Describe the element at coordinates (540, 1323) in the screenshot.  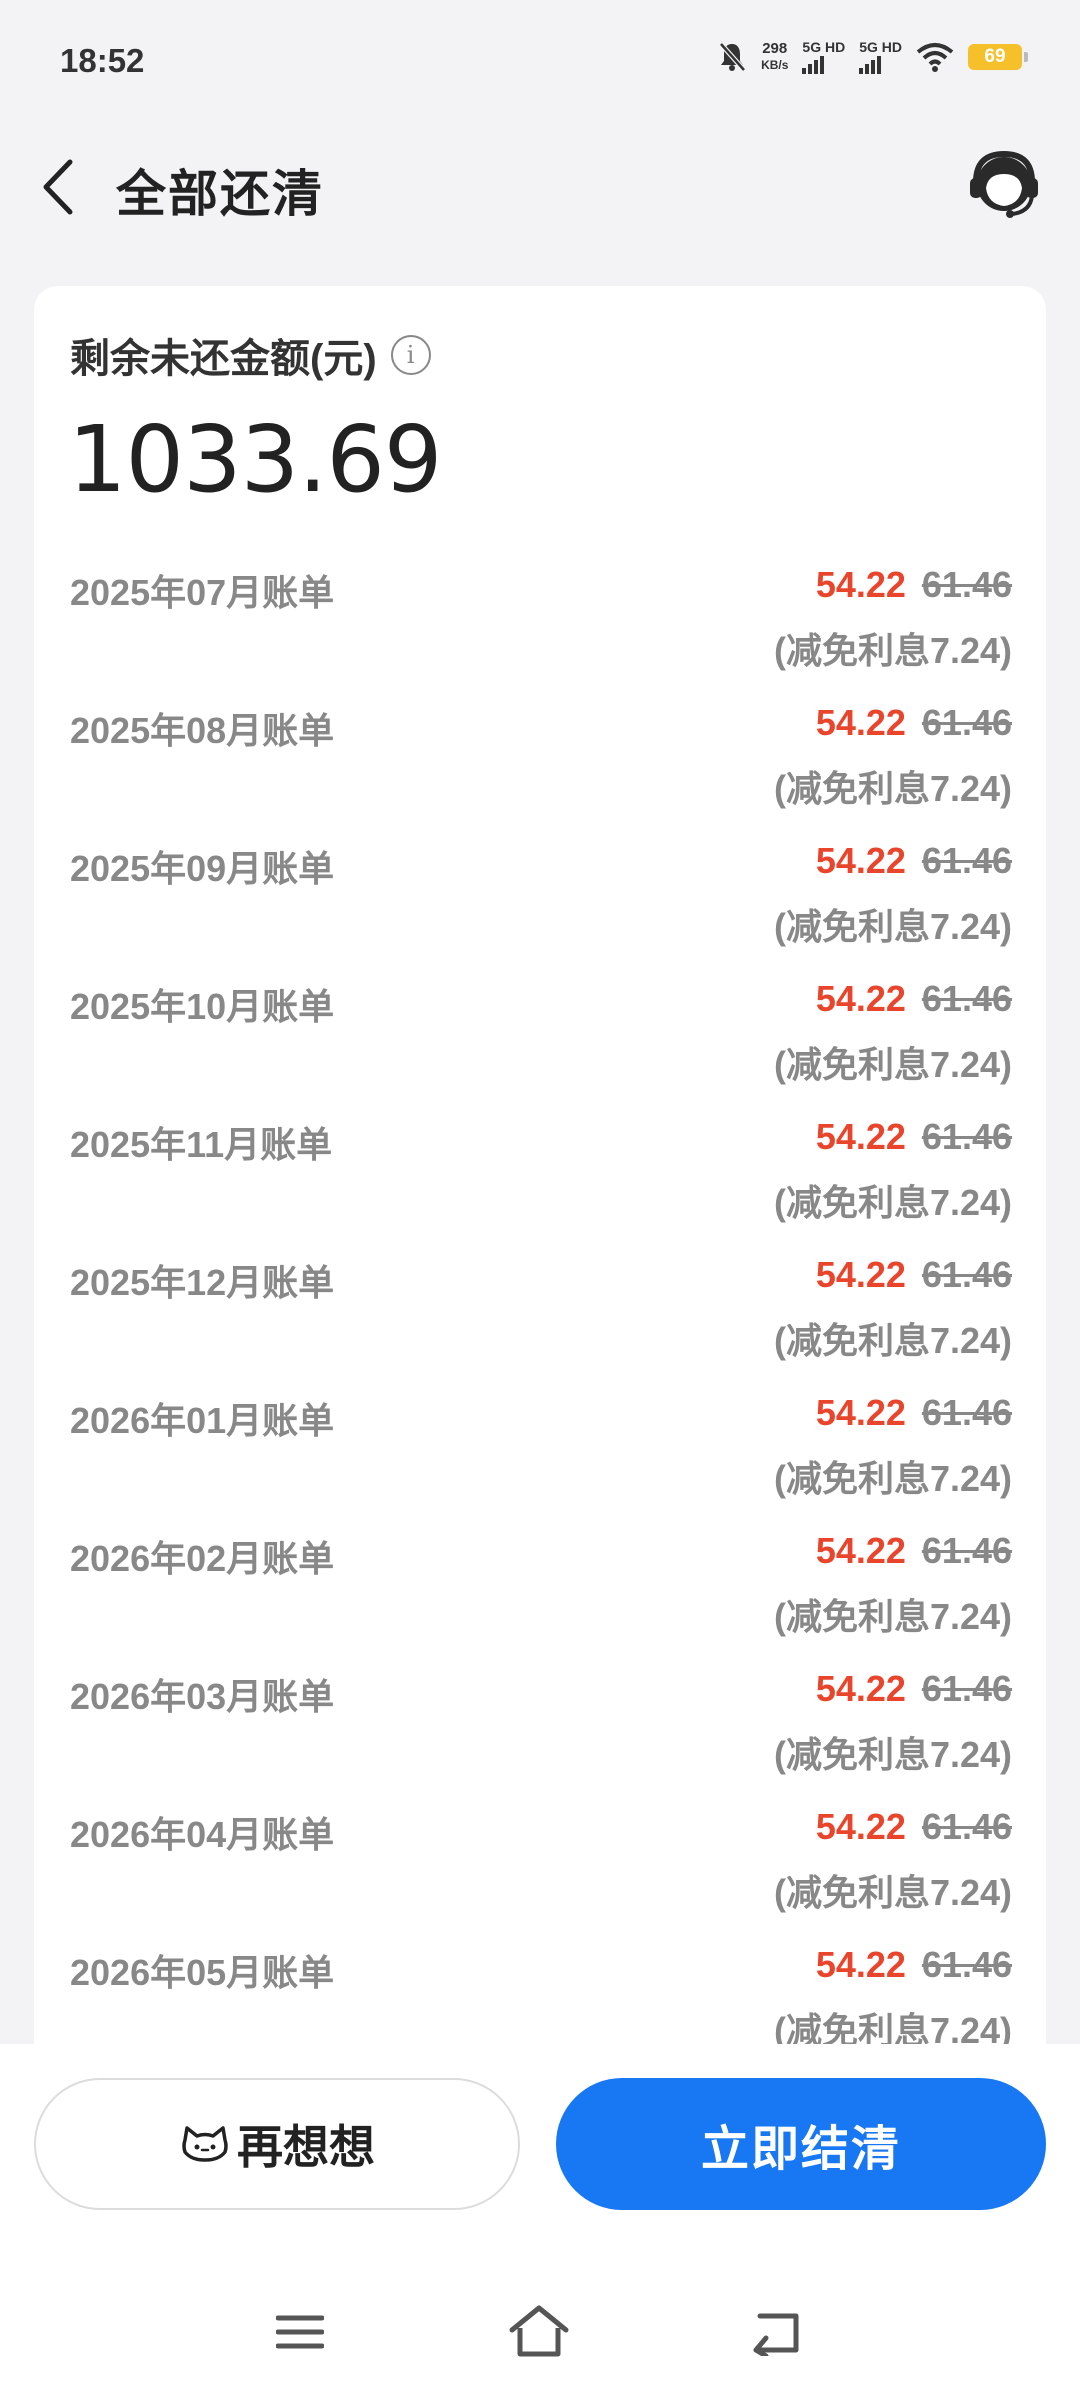
I see `bill-row: 2025年12月账单 54.22 61.46 (减免利息7.24)` at that location.